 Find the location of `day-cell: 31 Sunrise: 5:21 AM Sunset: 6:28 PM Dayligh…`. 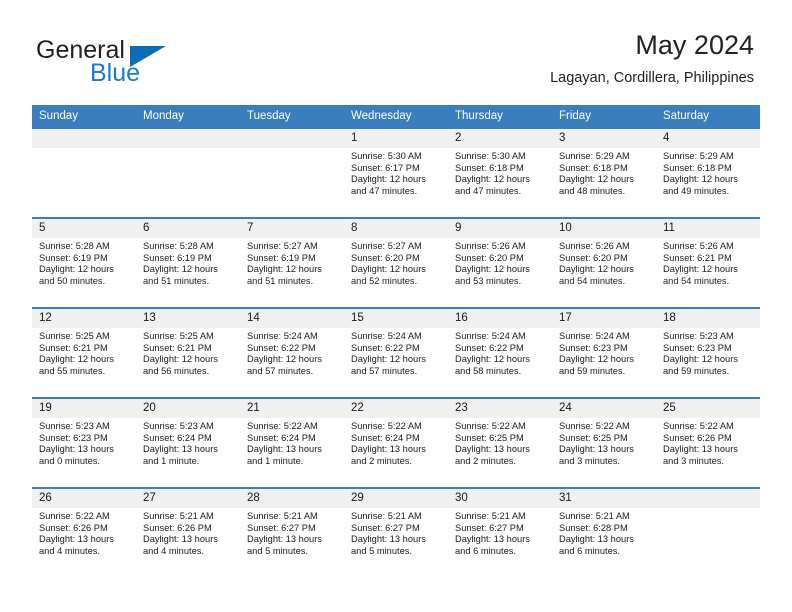

day-cell: 31 Sunrise: 5:21 AM Sunset: 6:28 PM Dayligh… is located at coordinates (604, 532).